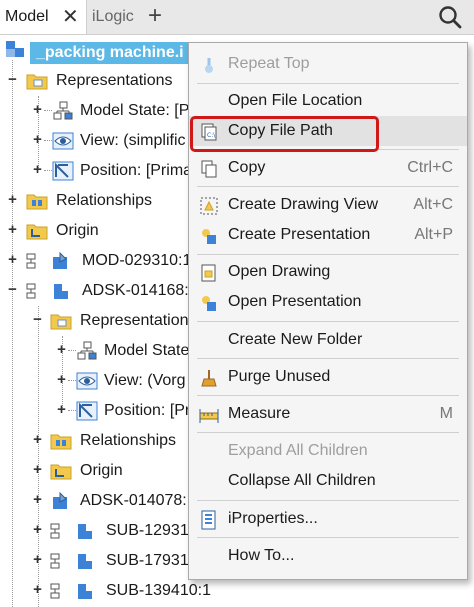 The image size is (474, 607). Describe the element at coordinates (135, 290) in the screenshot. I see `tree-label: ADSK-014168:` at that location.